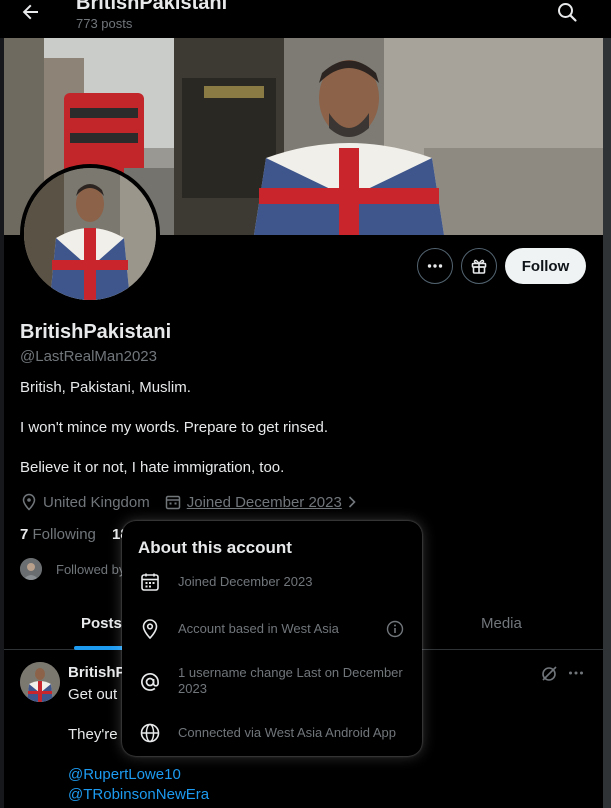  Describe the element at coordinates (97, 672) in the screenshot. I see `post-author: BritishP` at that location.